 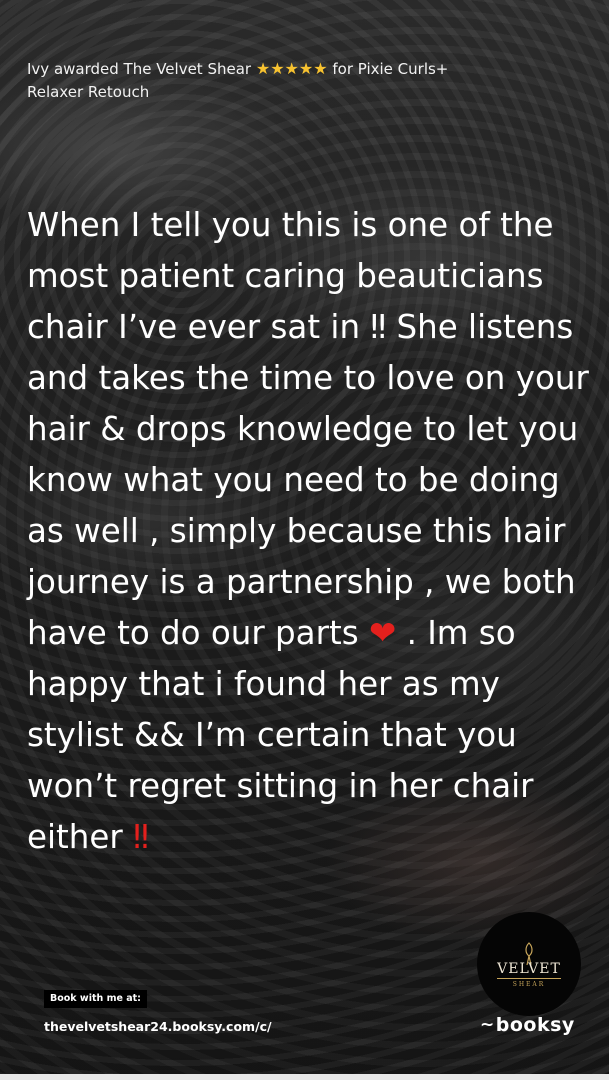 I want to click on book-with-me-label: Book with me at:, so click(x=95, y=999).